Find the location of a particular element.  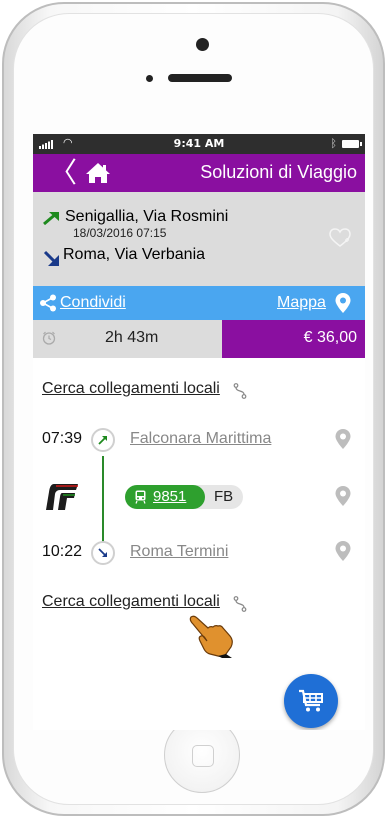

shopping-cart-icon is located at coordinates (311, 700).